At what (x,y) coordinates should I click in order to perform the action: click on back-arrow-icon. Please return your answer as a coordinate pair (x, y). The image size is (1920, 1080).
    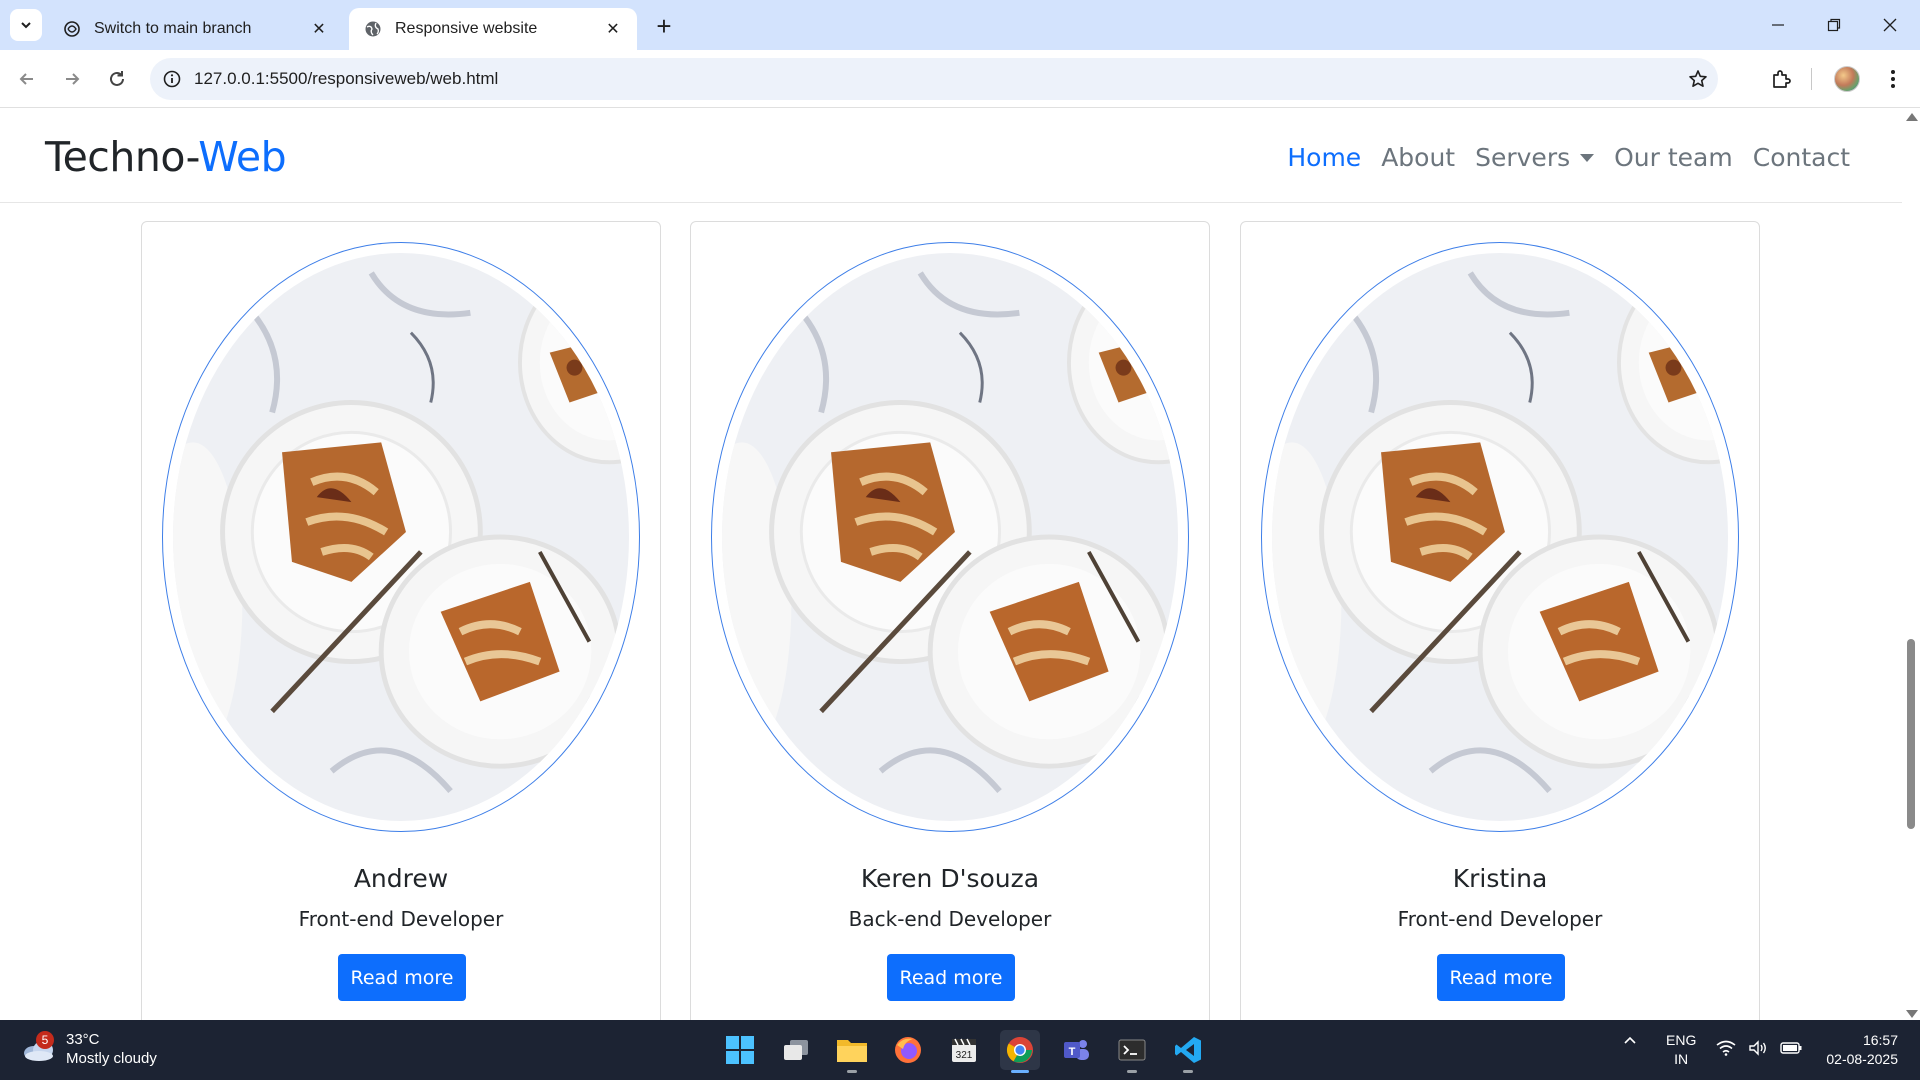
    Looking at the image, I should click on (26, 79).